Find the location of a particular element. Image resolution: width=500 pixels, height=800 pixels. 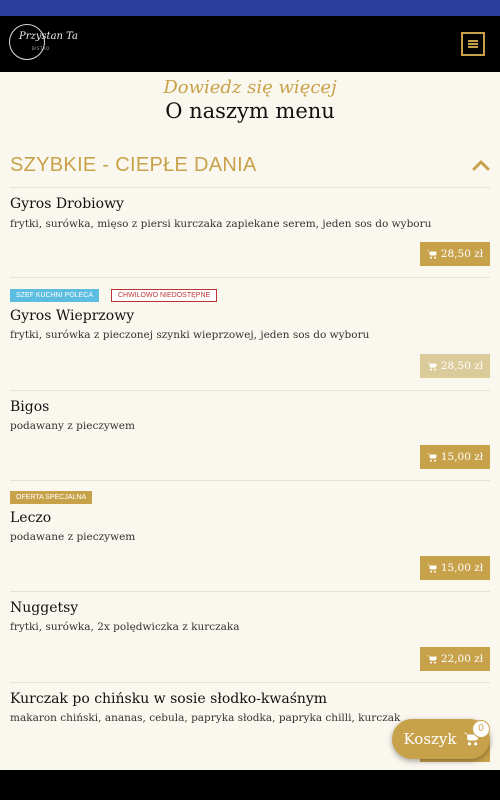

badge-chef-recommends: SZEF KUCHNI POLECA is located at coordinates (55, 295).